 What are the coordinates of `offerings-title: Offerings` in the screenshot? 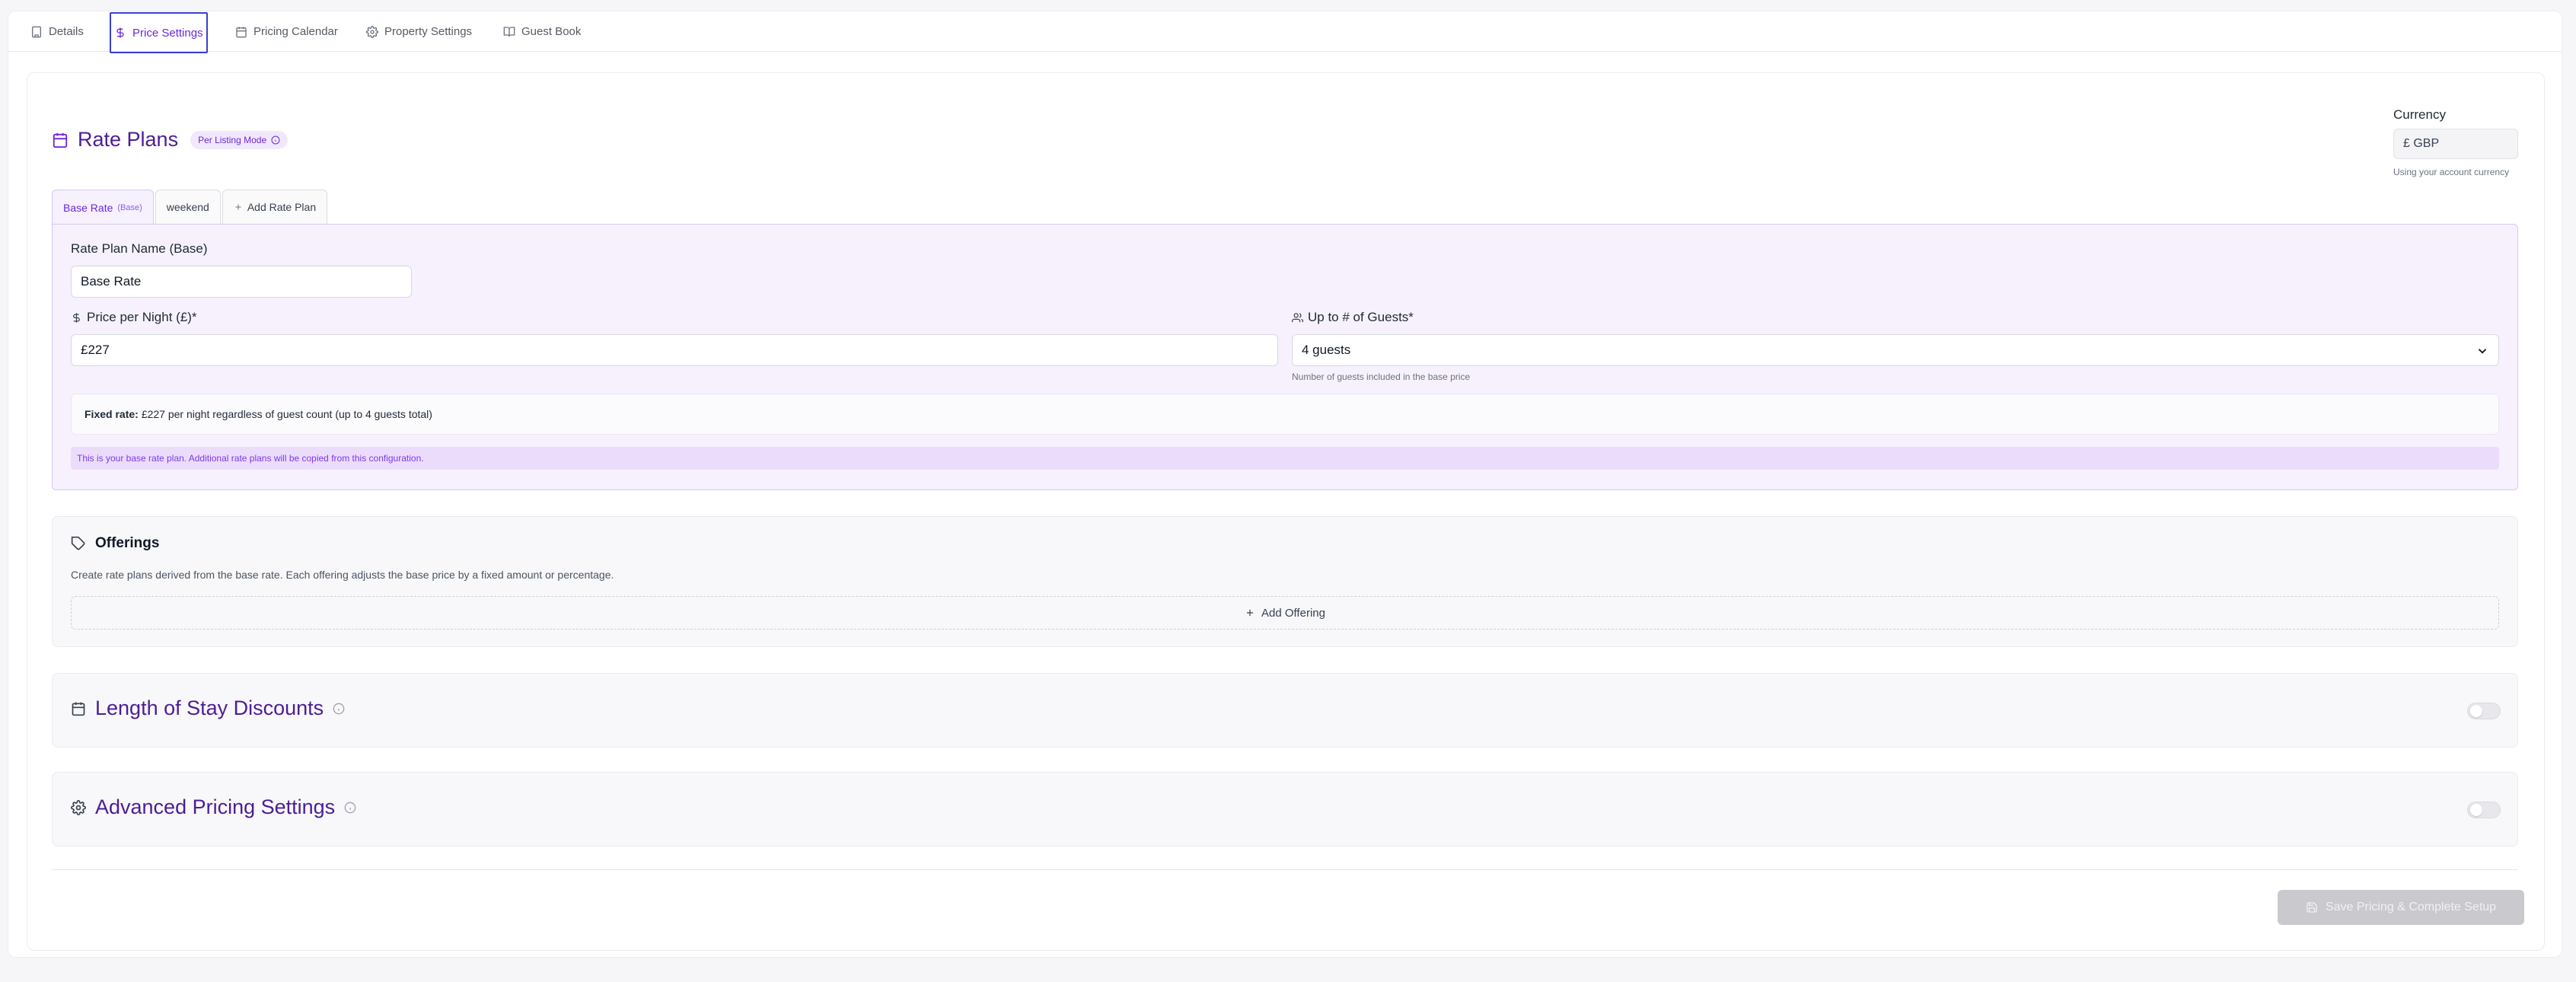 It's located at (128, 543).